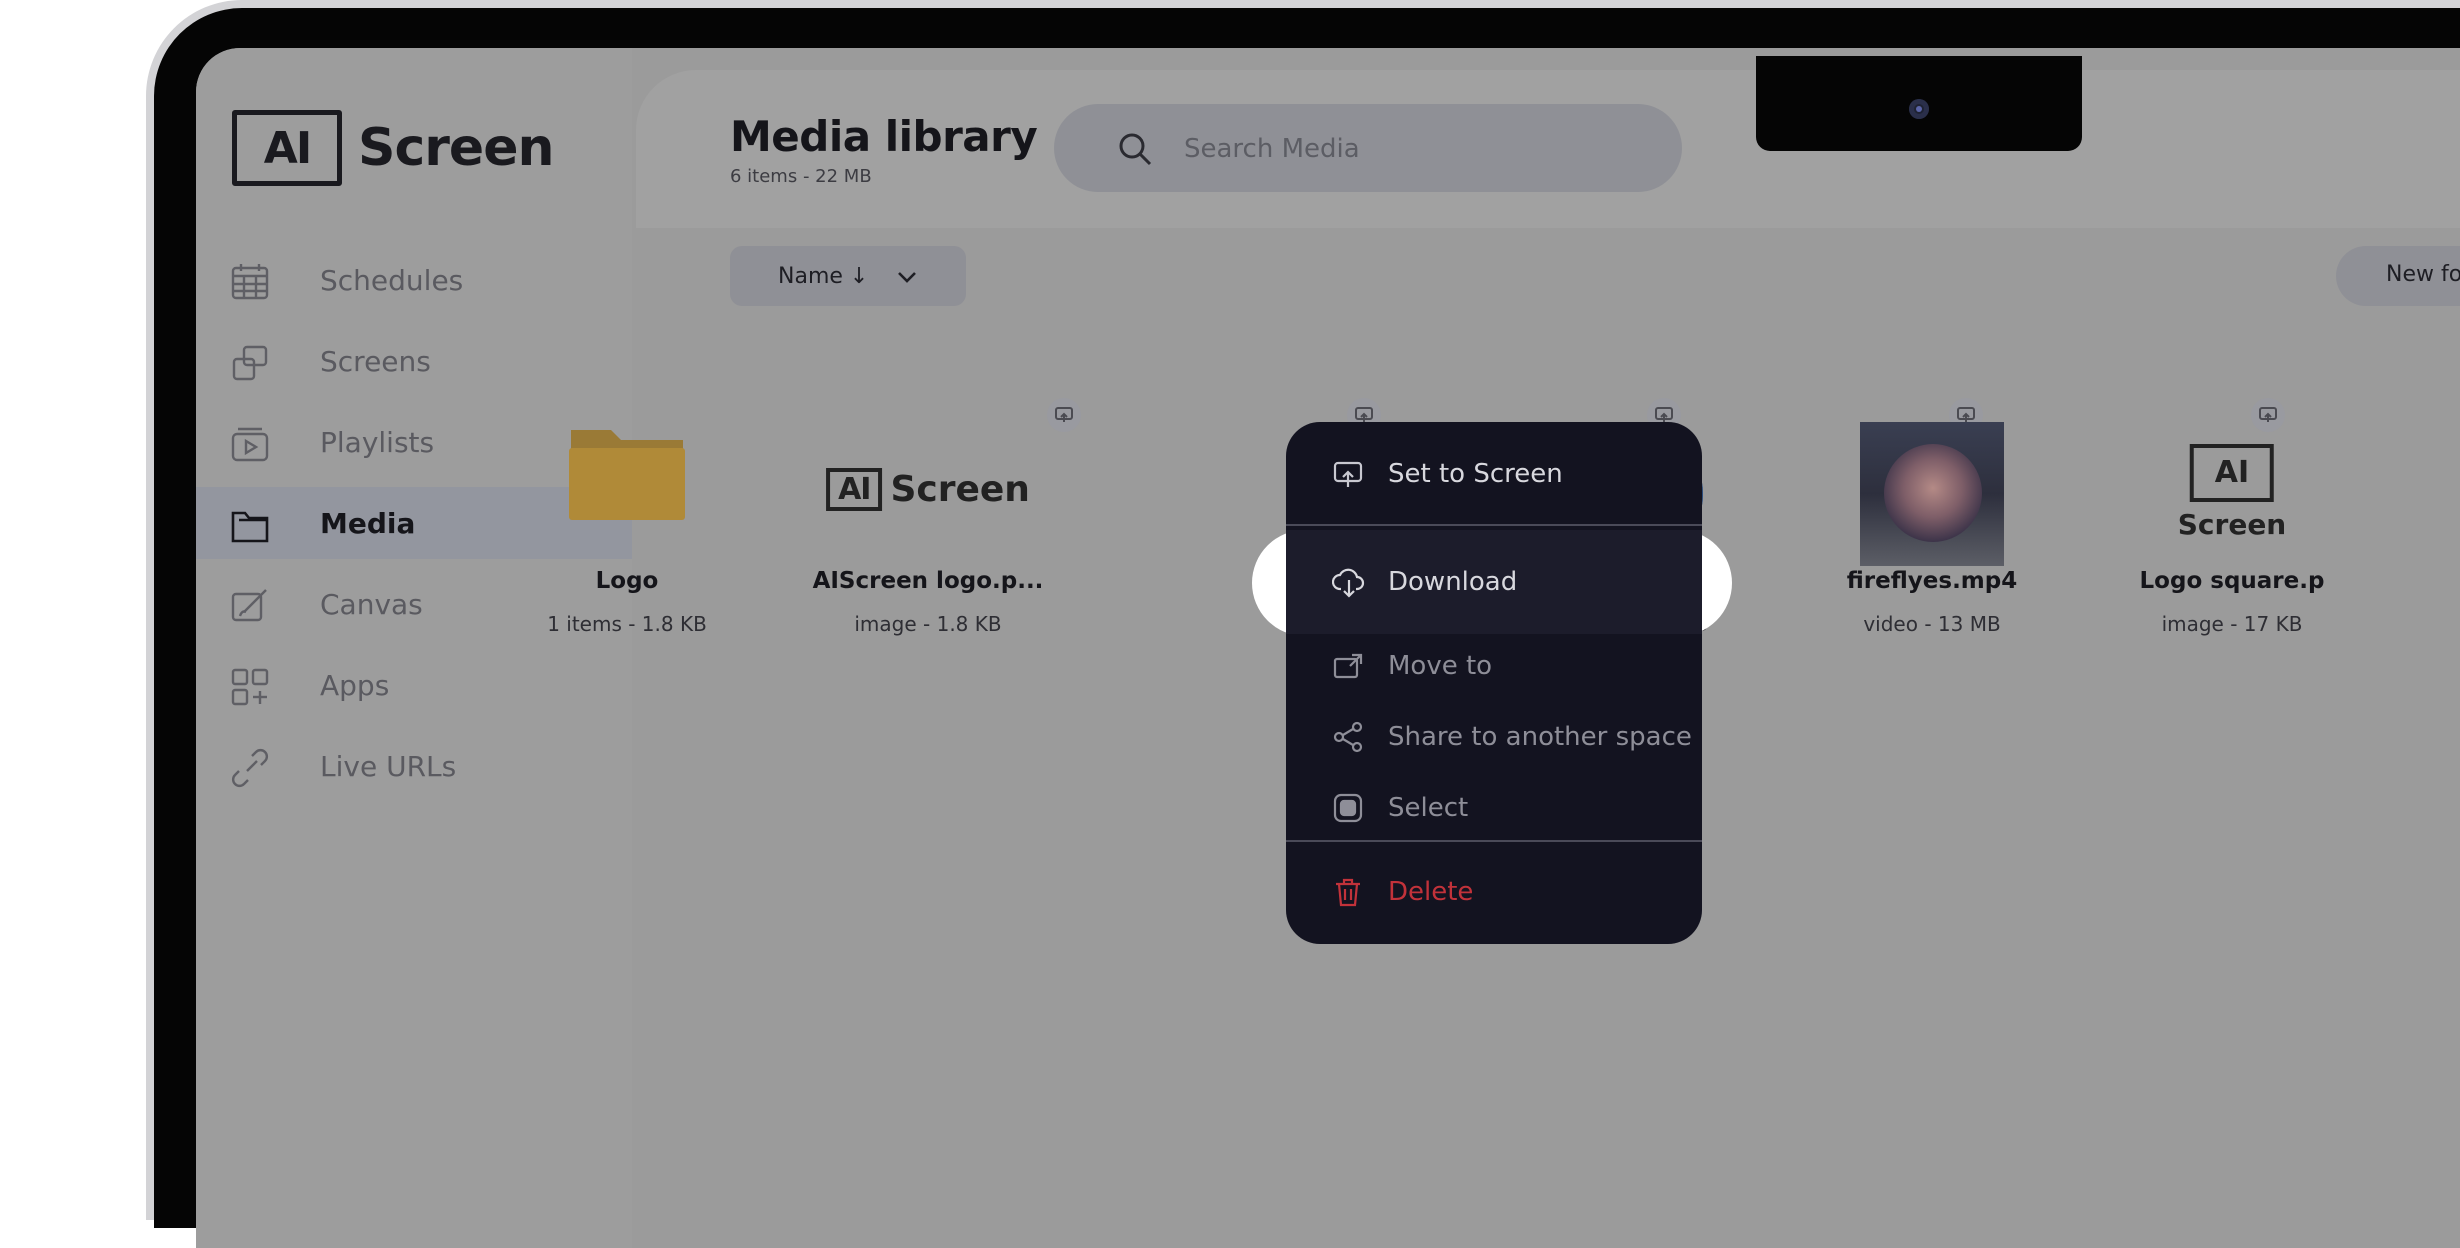  I want to click on media-item: fireflyes.mp4 video - 13 MB, so click(1932, 542).